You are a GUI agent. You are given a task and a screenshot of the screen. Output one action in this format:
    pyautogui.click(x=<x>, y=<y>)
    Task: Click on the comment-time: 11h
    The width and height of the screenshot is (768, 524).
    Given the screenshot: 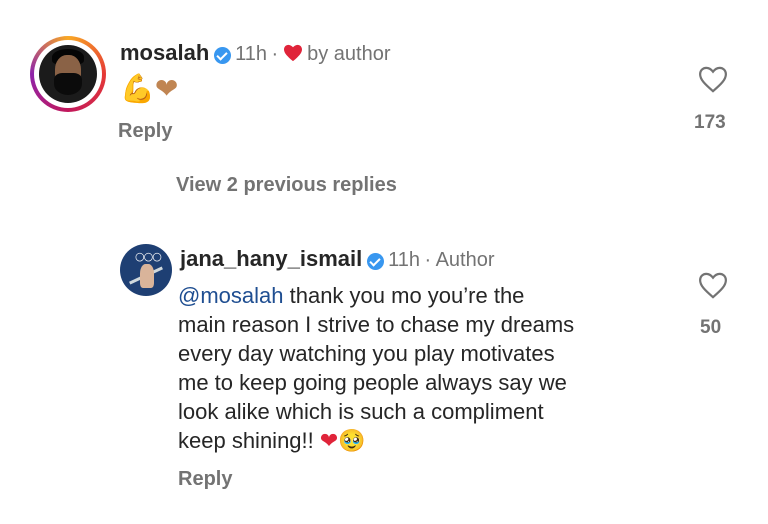 What is the action you would take?
    pyautogui.click(x=251, y=54)
    